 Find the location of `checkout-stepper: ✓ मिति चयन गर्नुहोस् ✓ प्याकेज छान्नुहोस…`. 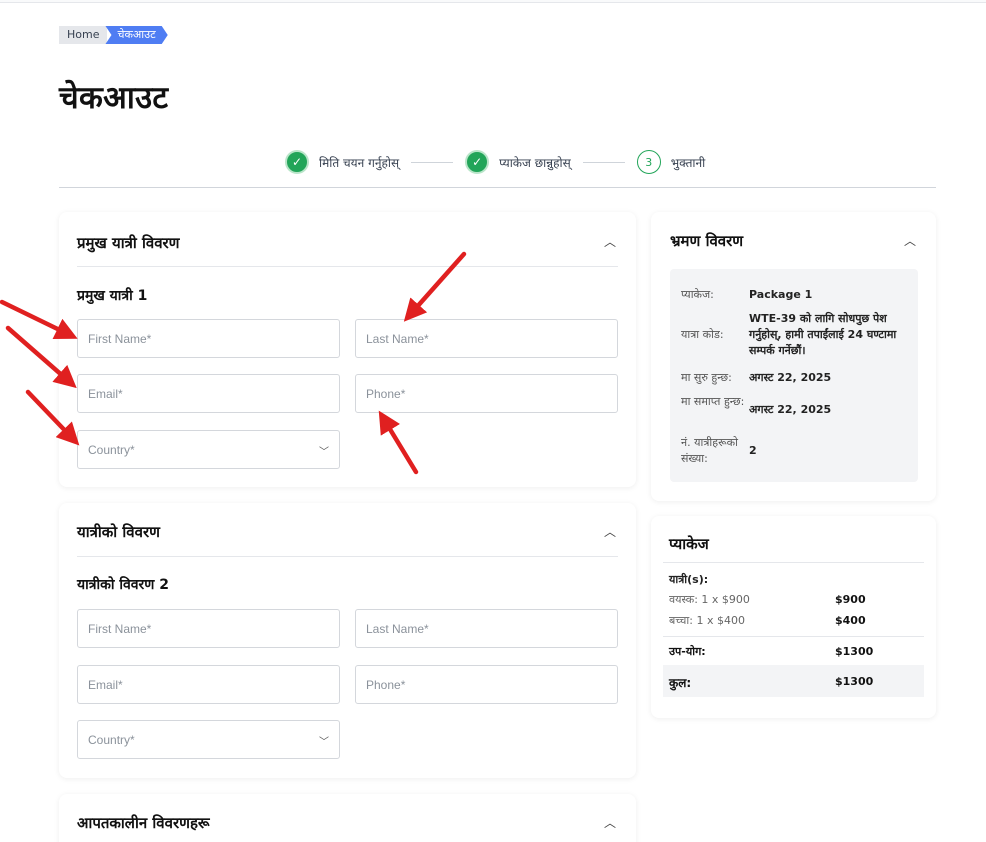

checkout-stepper: ✓ मिति चयन गर्नुहोस् ✓ प्याकेज छान्नुहोस… is located at coordinates (495, 162).